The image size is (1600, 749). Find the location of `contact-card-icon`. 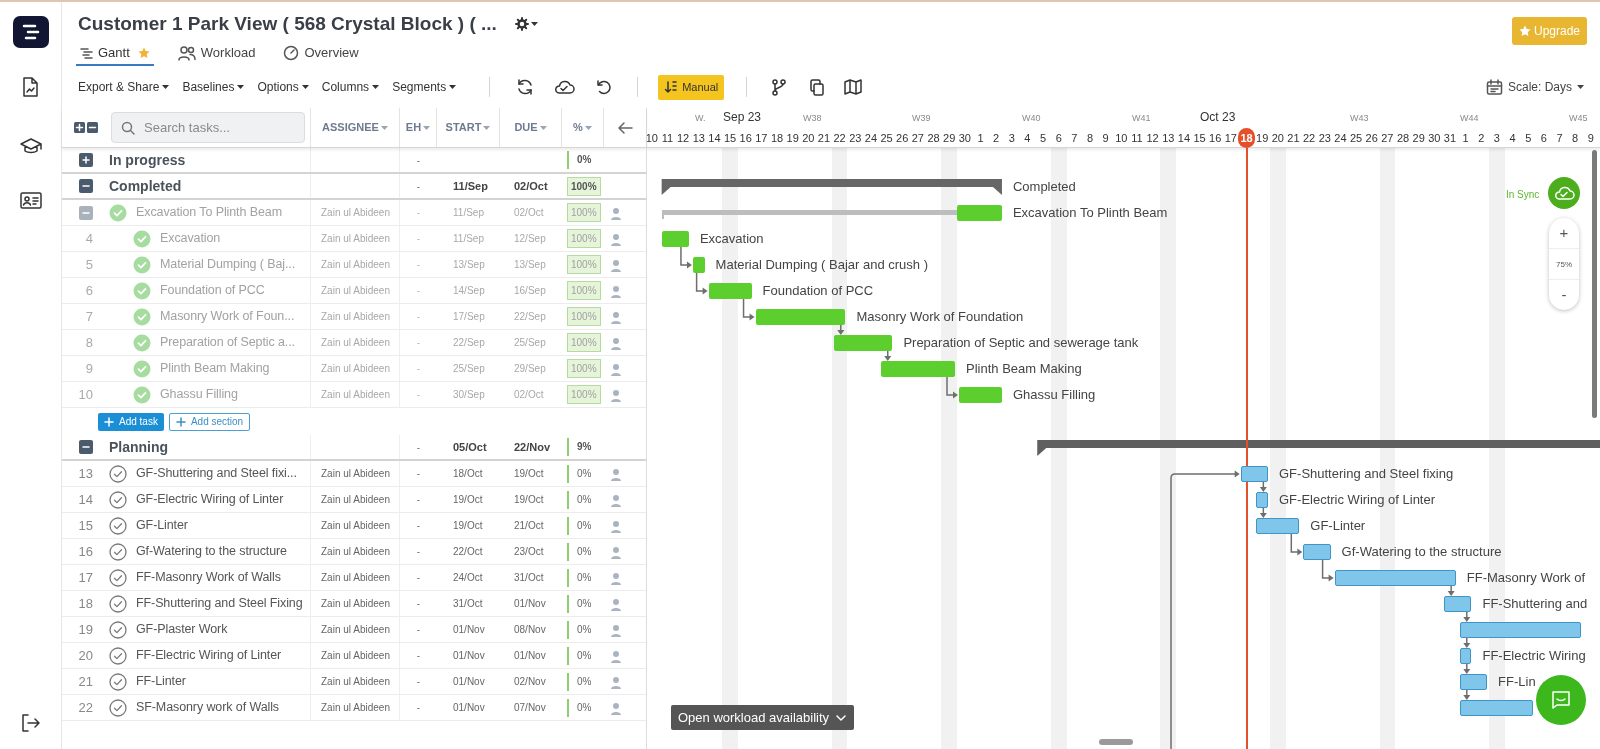

contact-card-icon is located at coordinates (30, 200).